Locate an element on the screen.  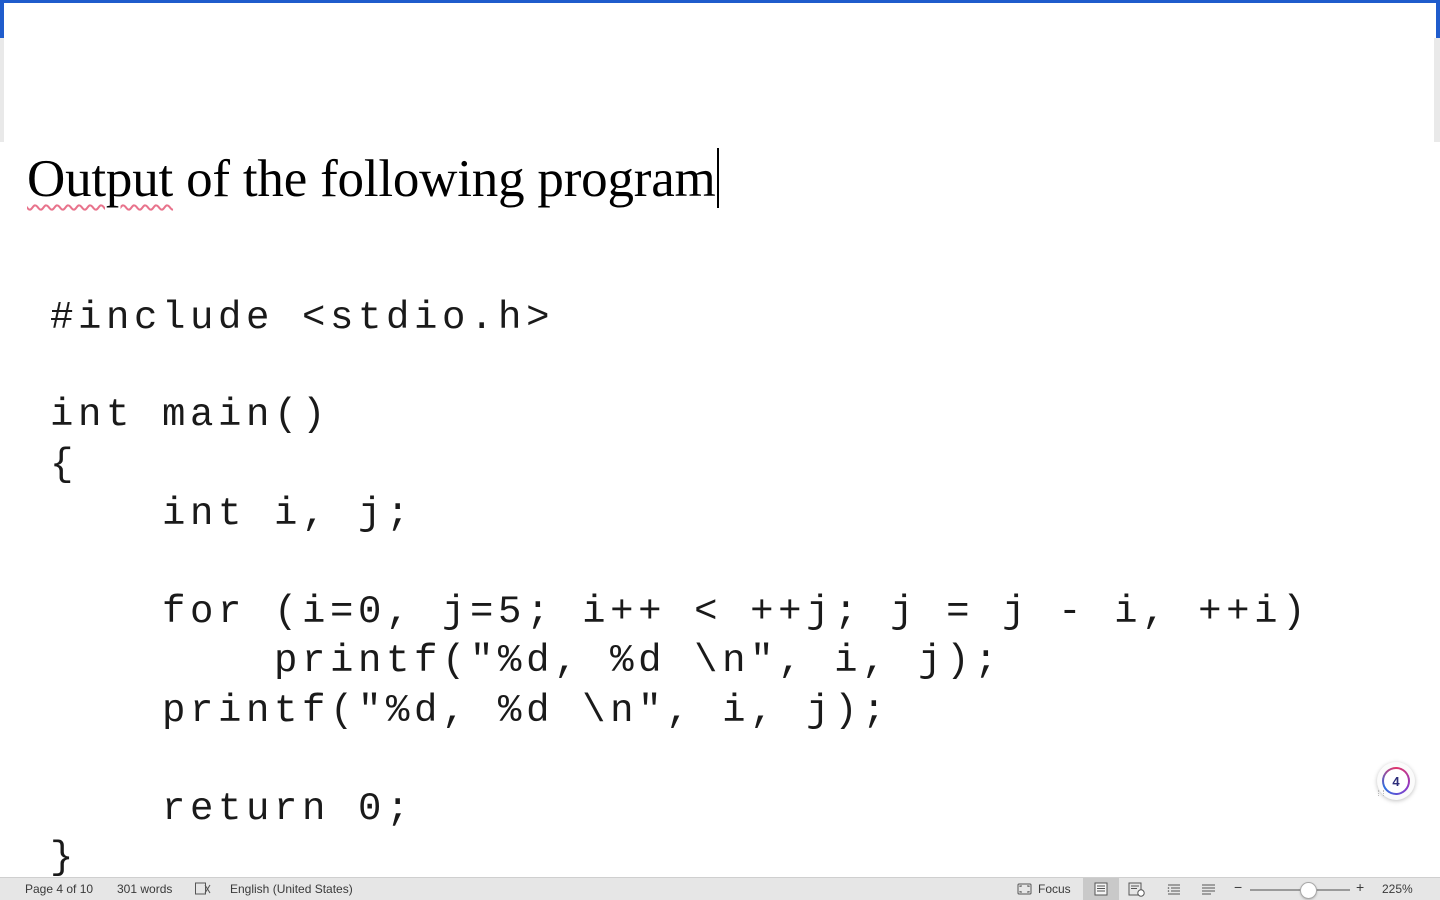
page-gap-right is located at coordinates (1437, 90).